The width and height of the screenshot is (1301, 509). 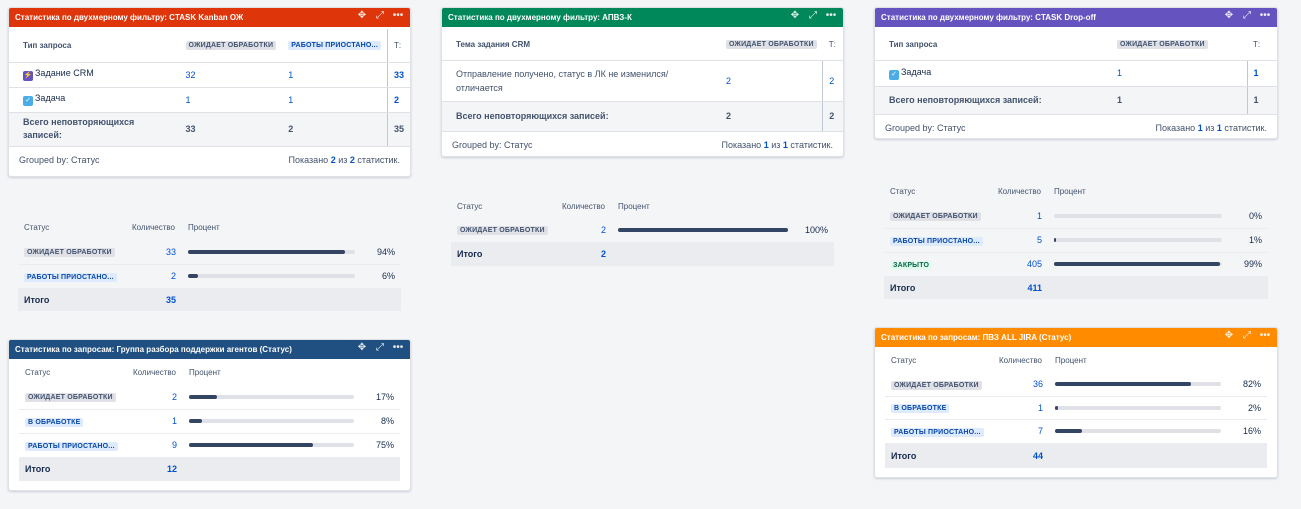 I want to click on row-count: 33, so click(x=154, y=252).